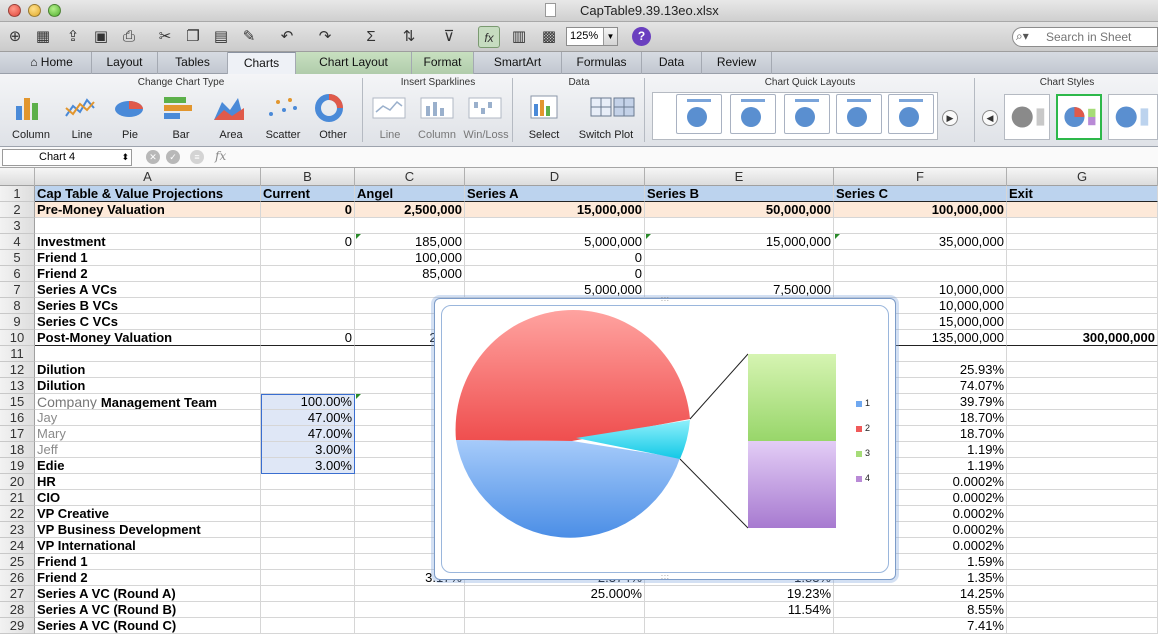  Describe the element at coordinates (308, 434) in the screenshot. I see `cell-b17: 47.00%` at that location.